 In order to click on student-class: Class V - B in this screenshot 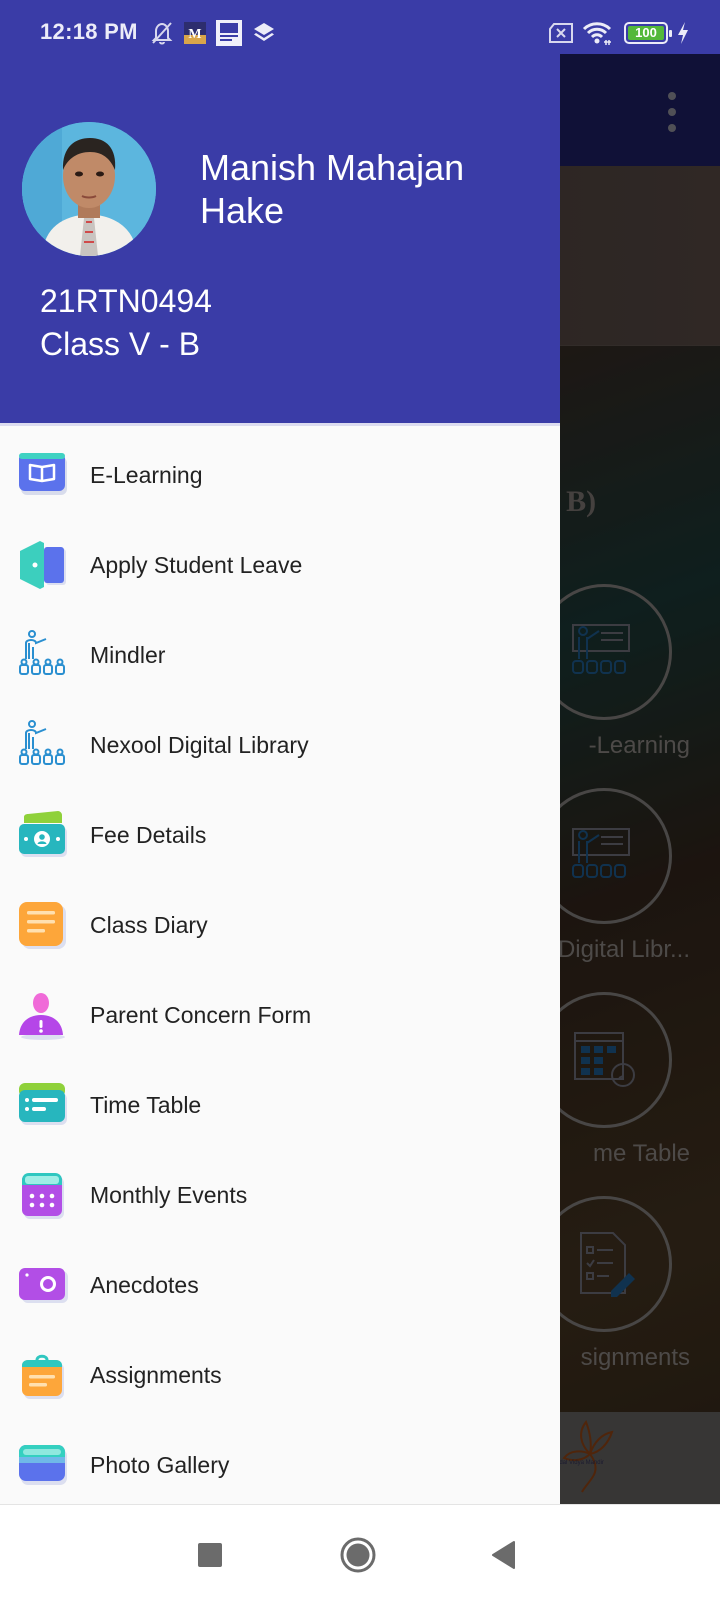, I will do `click(120, 344)`.